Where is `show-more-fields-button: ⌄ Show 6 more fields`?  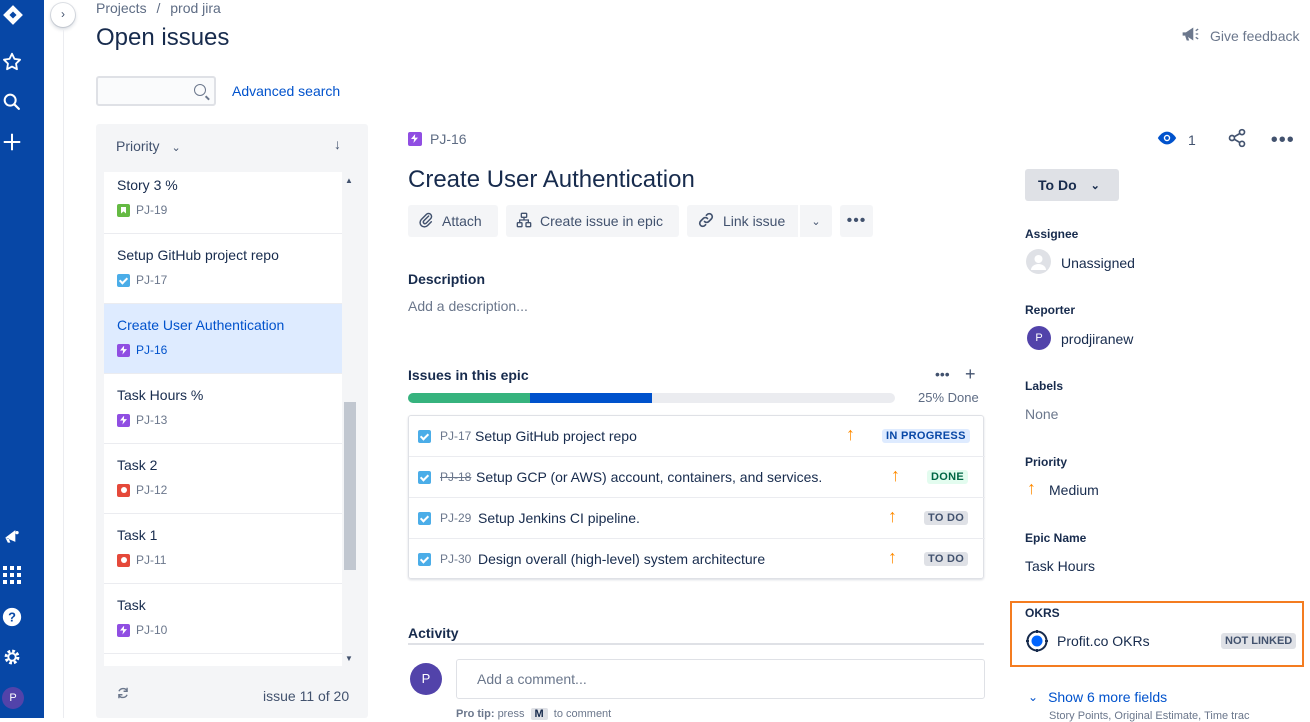 show-more-fields-button: ⌄ Show 6 more fields is located at coordinates (1097, 697).